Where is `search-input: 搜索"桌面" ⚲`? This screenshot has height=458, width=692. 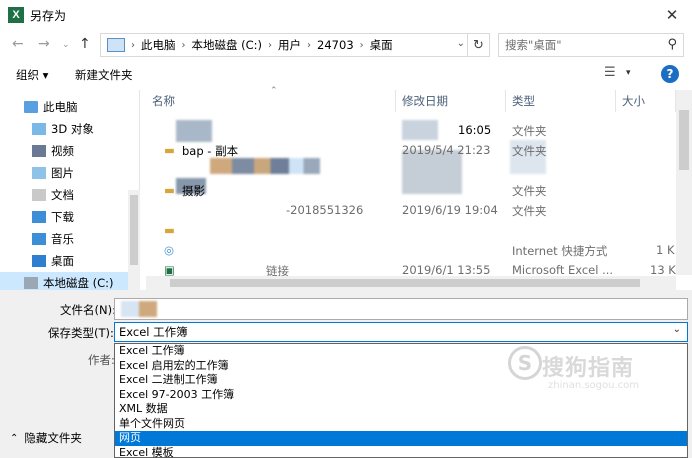 search-input: 搜索"桌面" ⚲ is located at coordinates (591, 45).